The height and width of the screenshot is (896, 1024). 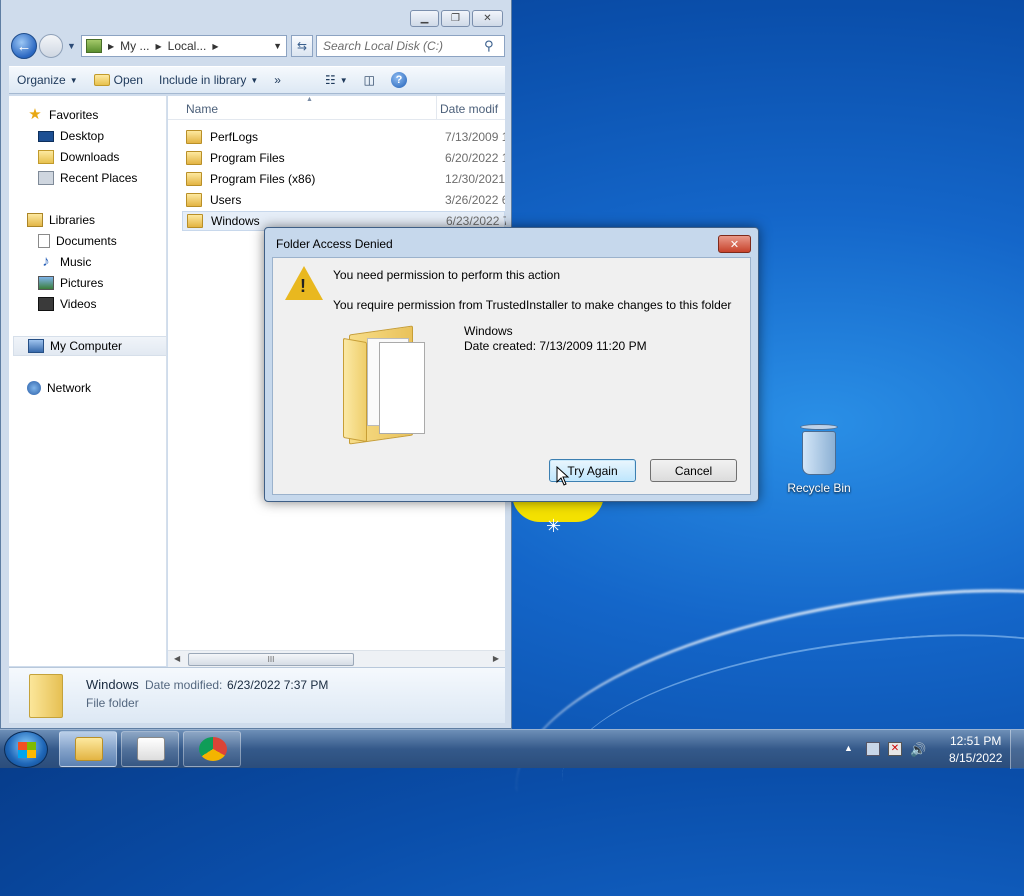 I want to click on table-row: Program Files 6/20/2022 1, so click(x=343, y=158).